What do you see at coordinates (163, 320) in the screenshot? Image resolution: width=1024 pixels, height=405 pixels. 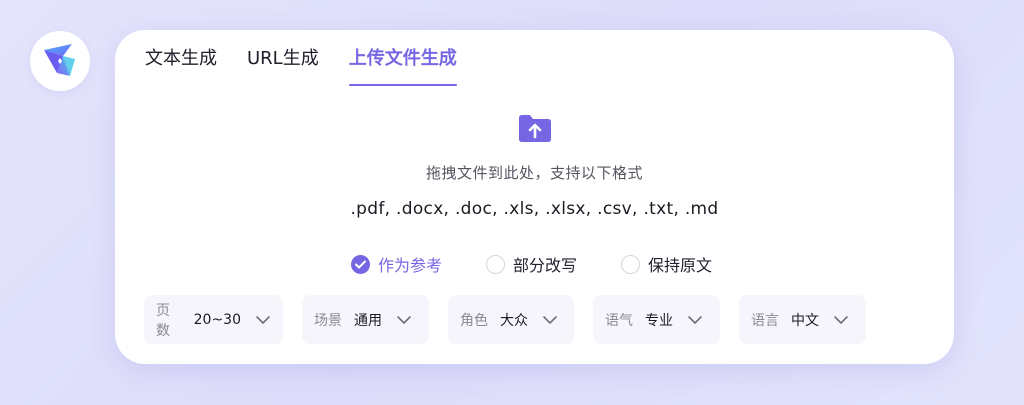 I see `select-label: 页数` at bounding box center [163, 320].